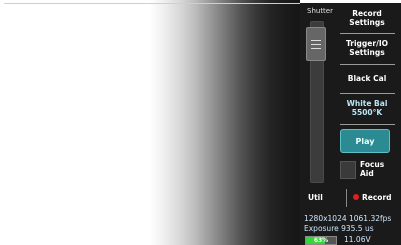 This screenshot has width=401, height=245. Describe the element at coordinates (346, 198) in the screenshot. I see `button-divider` at that location.